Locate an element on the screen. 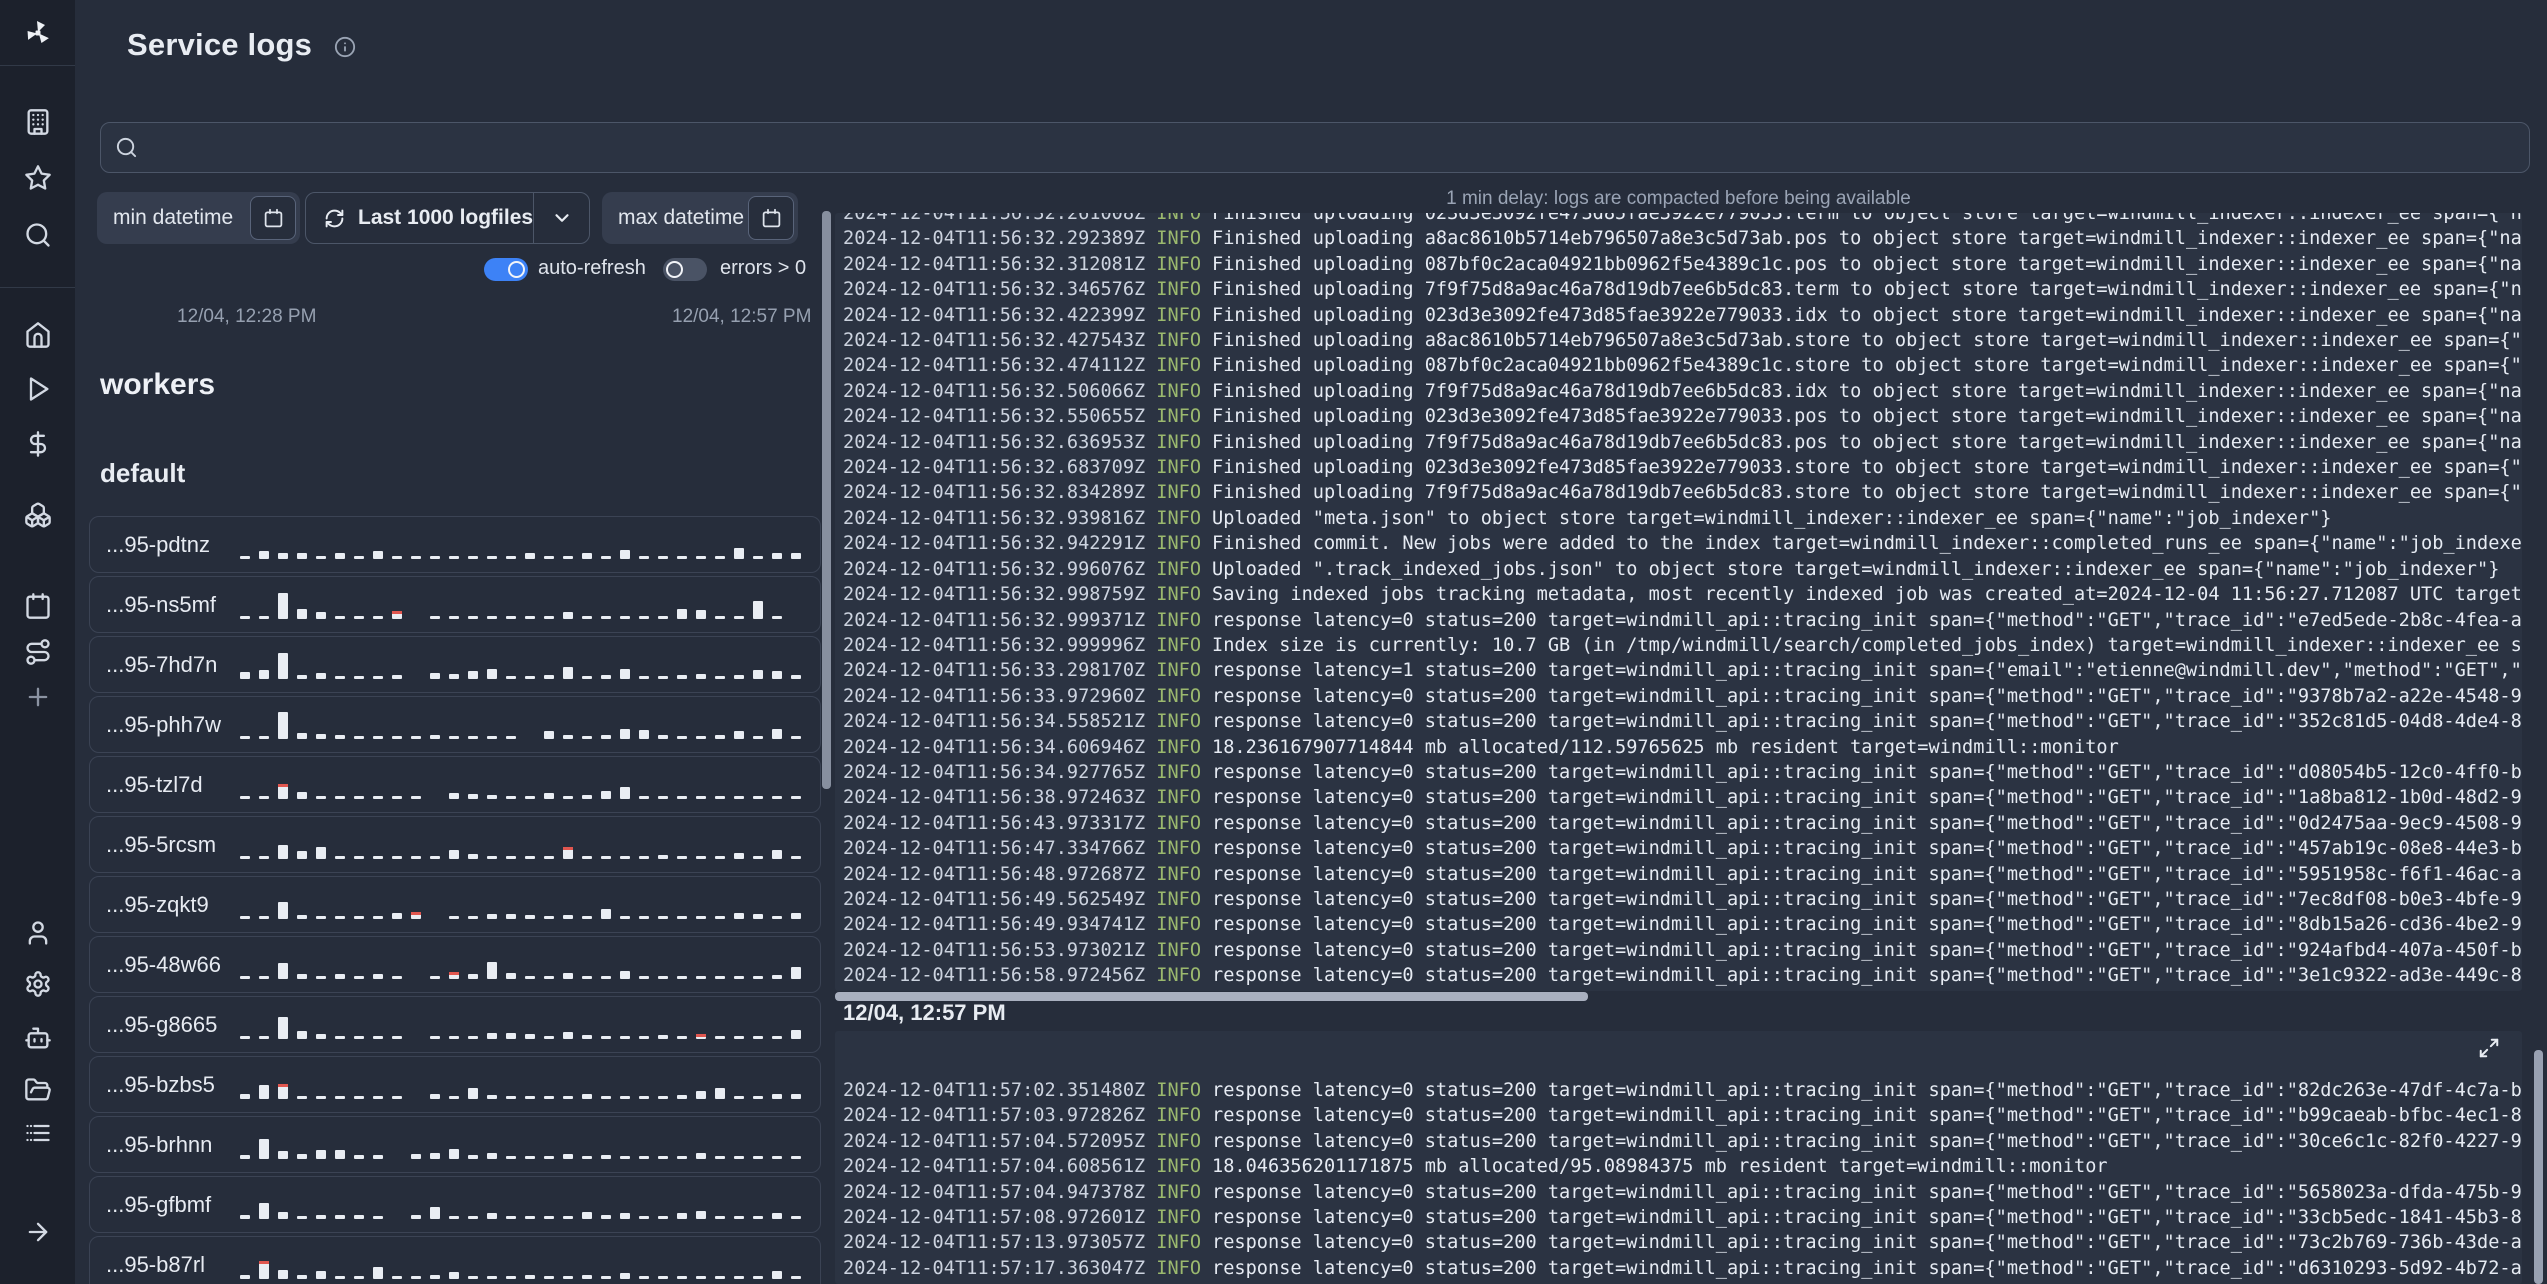 The image size is (2547, 1284). log-timestamp: 2024-12-04T11:57:13.973057Z is located at coordinates (994, 1243).